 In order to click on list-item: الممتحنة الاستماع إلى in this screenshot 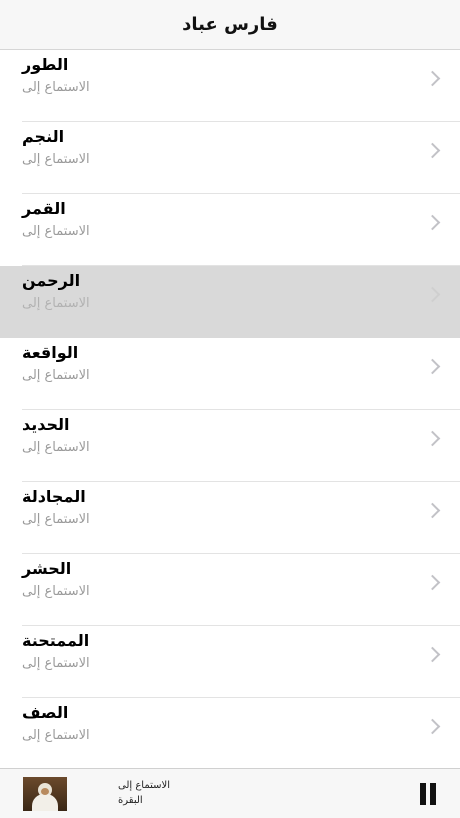, I will do `click(230, 662)`.